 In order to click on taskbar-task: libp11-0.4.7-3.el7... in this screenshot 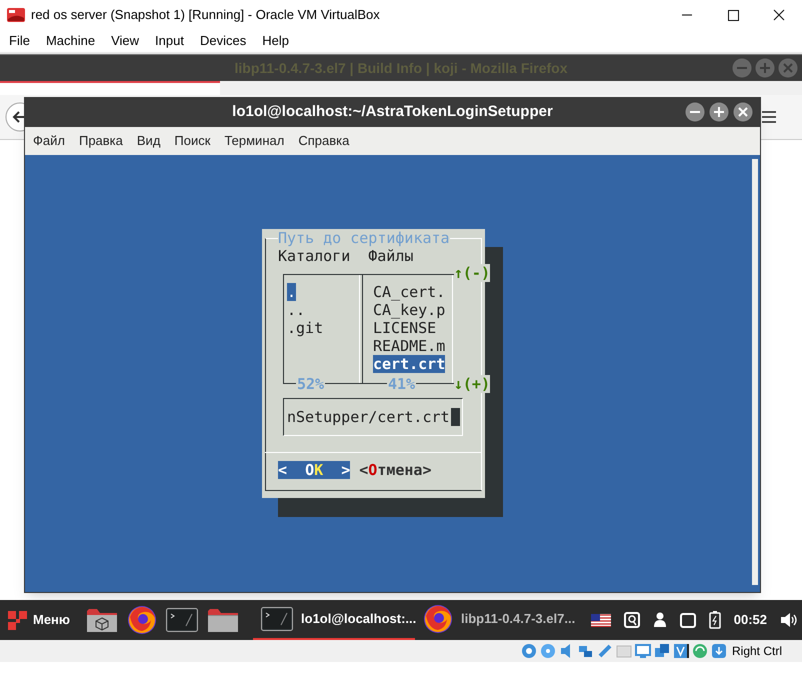, I will do `click(496, 620)`.